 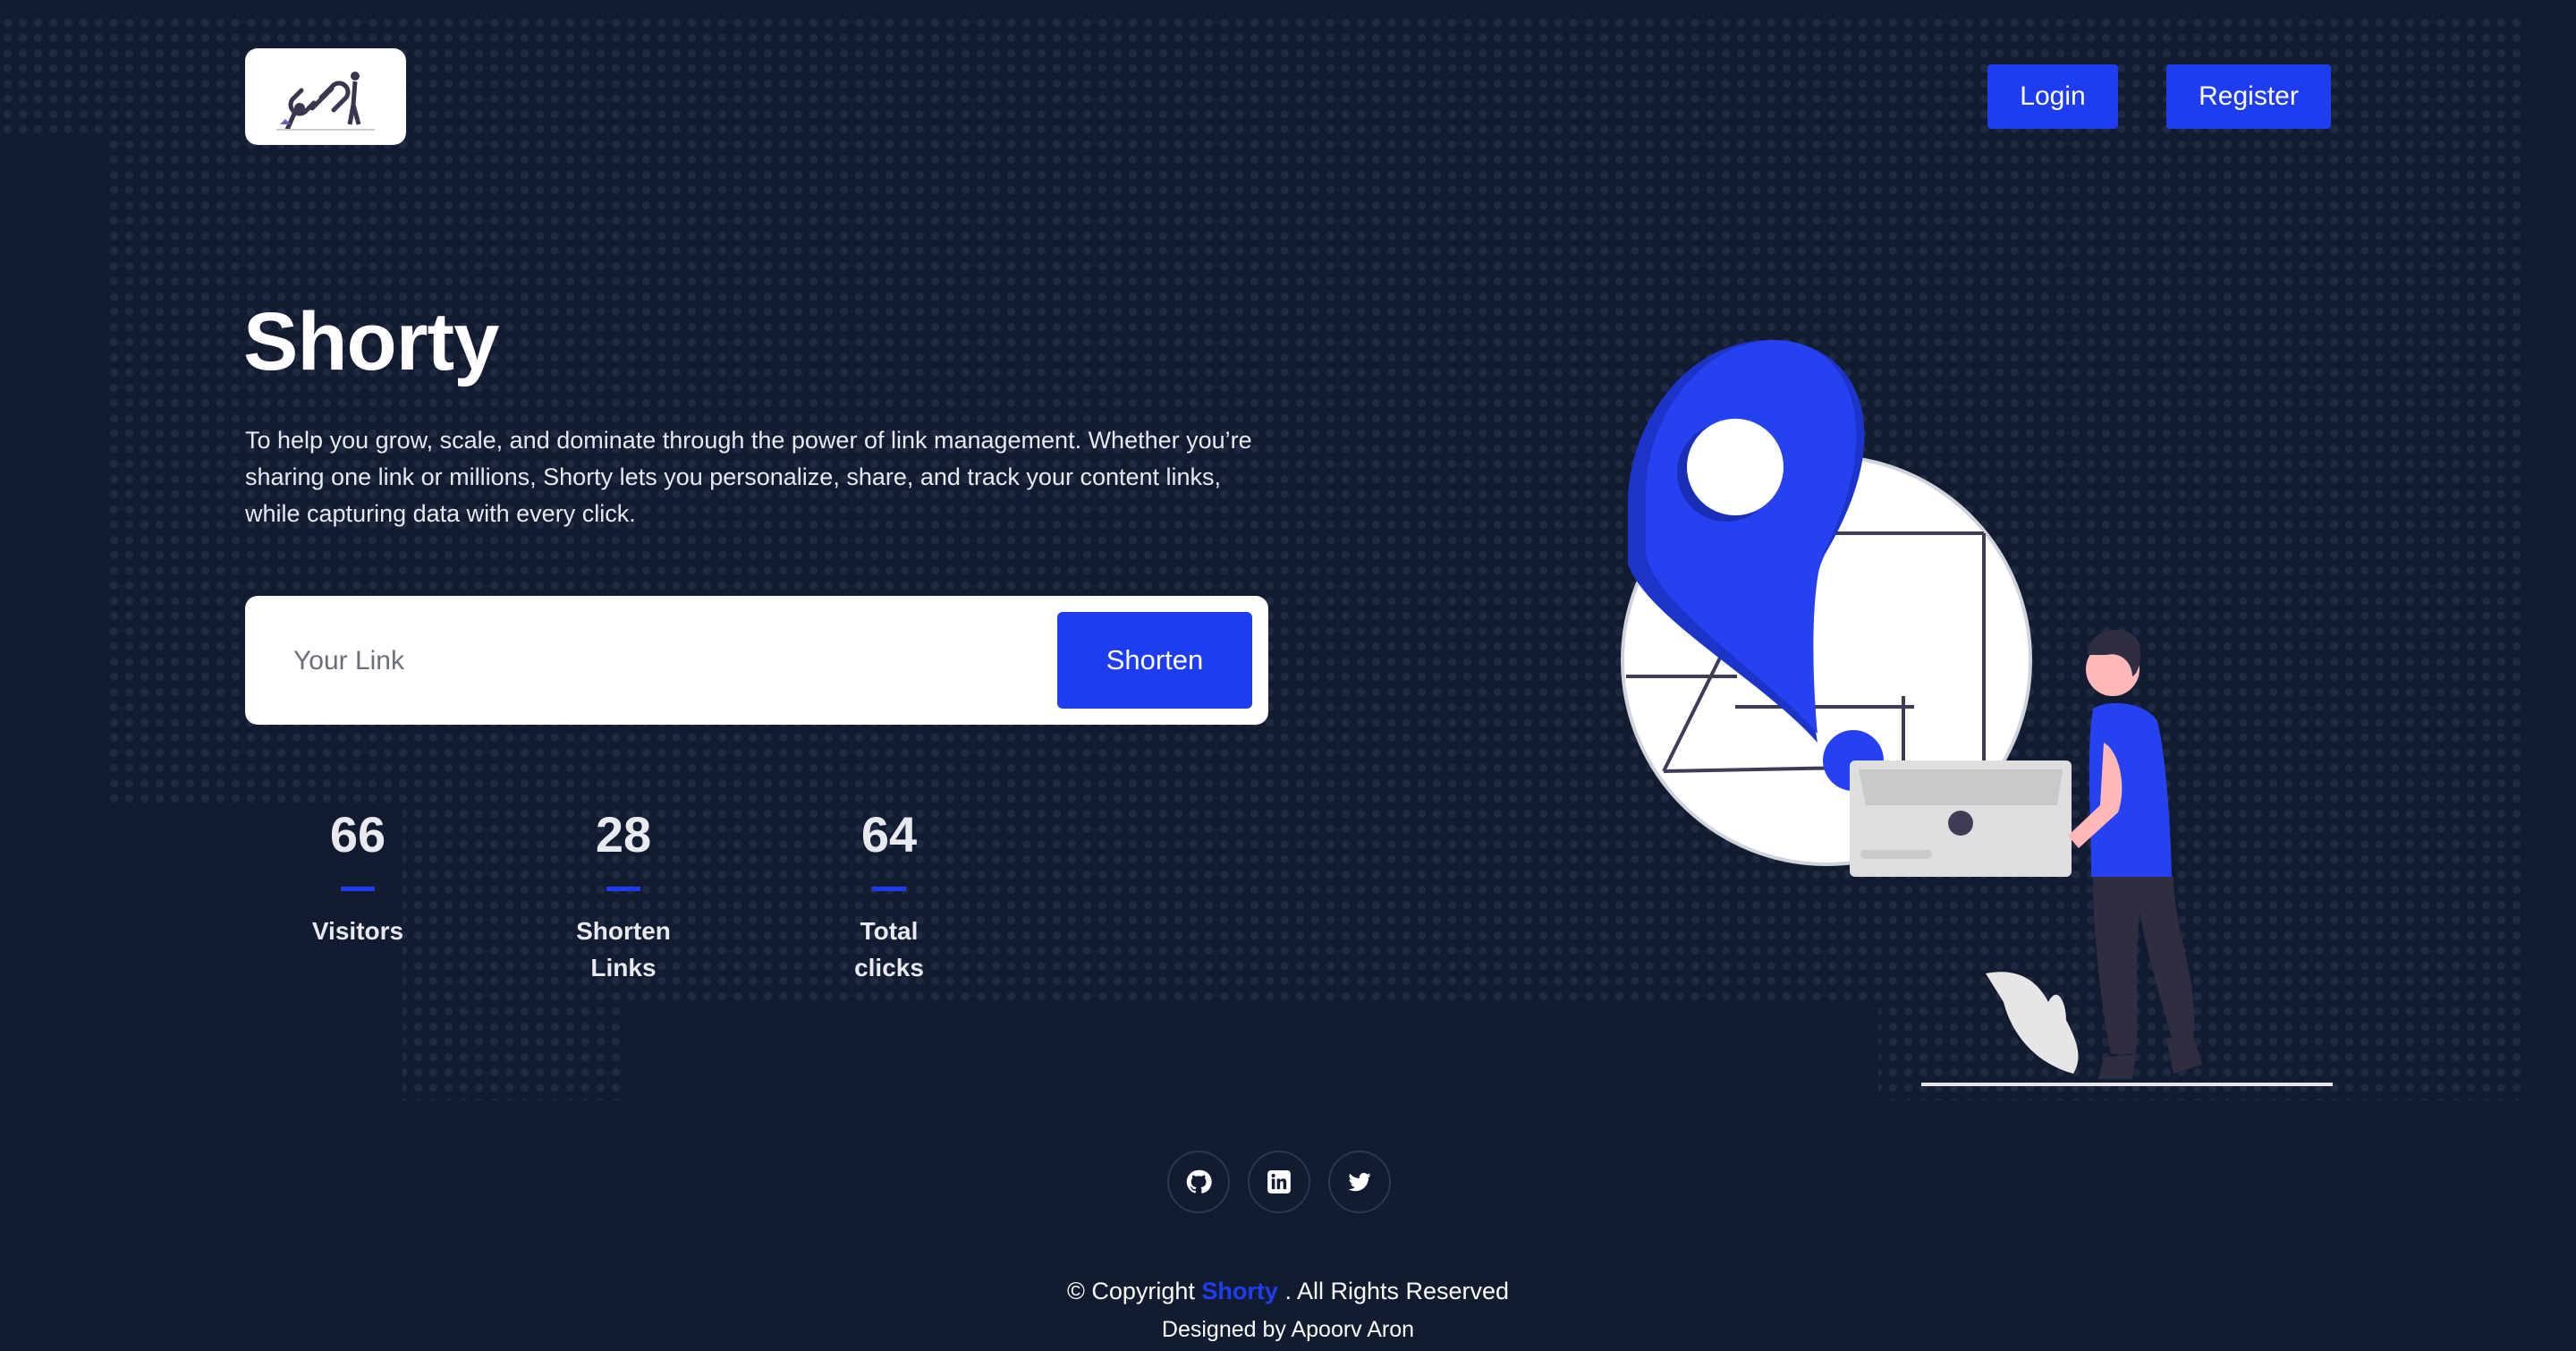 What do you see at coordinates (357, 834) in the screenshot?
I see `stat-value: 66` at bounding box center [357, 834].